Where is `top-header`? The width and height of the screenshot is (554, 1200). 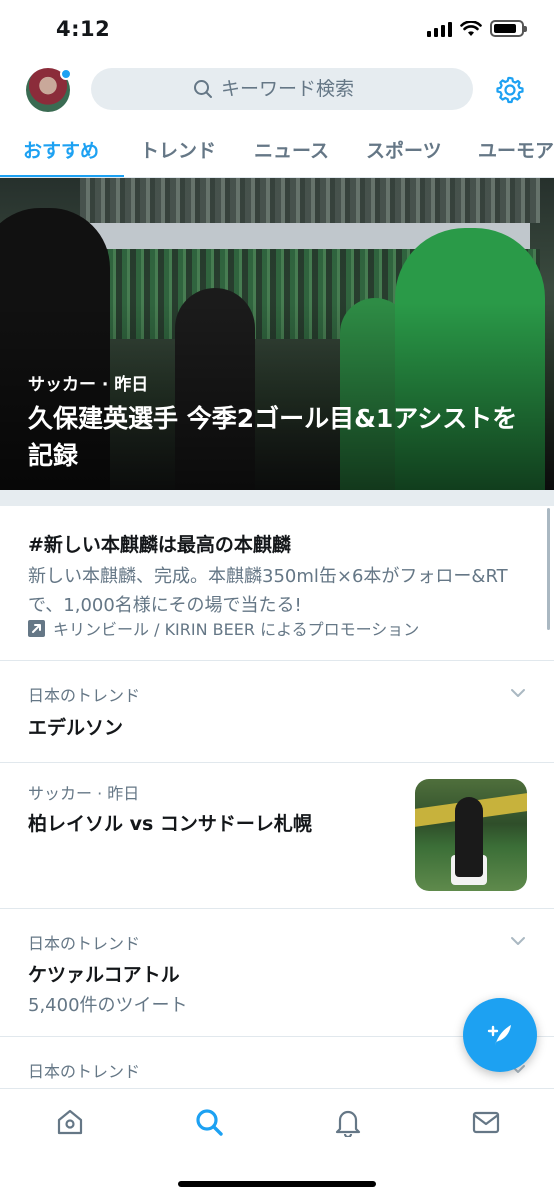 top-header is located at coordinates (277, 90).